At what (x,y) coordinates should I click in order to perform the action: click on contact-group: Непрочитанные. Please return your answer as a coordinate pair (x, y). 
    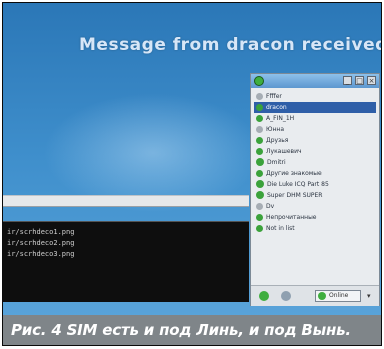
    Looking at the image, I should click on (315, 217).